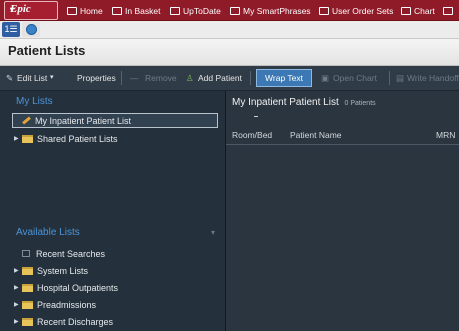 This screenshot has width=459, height=331. What do you see at coordinates (229, 52) in the screenshot?
I see `activity-title-bar: Patient Lists` at bounding box center [229, 52].